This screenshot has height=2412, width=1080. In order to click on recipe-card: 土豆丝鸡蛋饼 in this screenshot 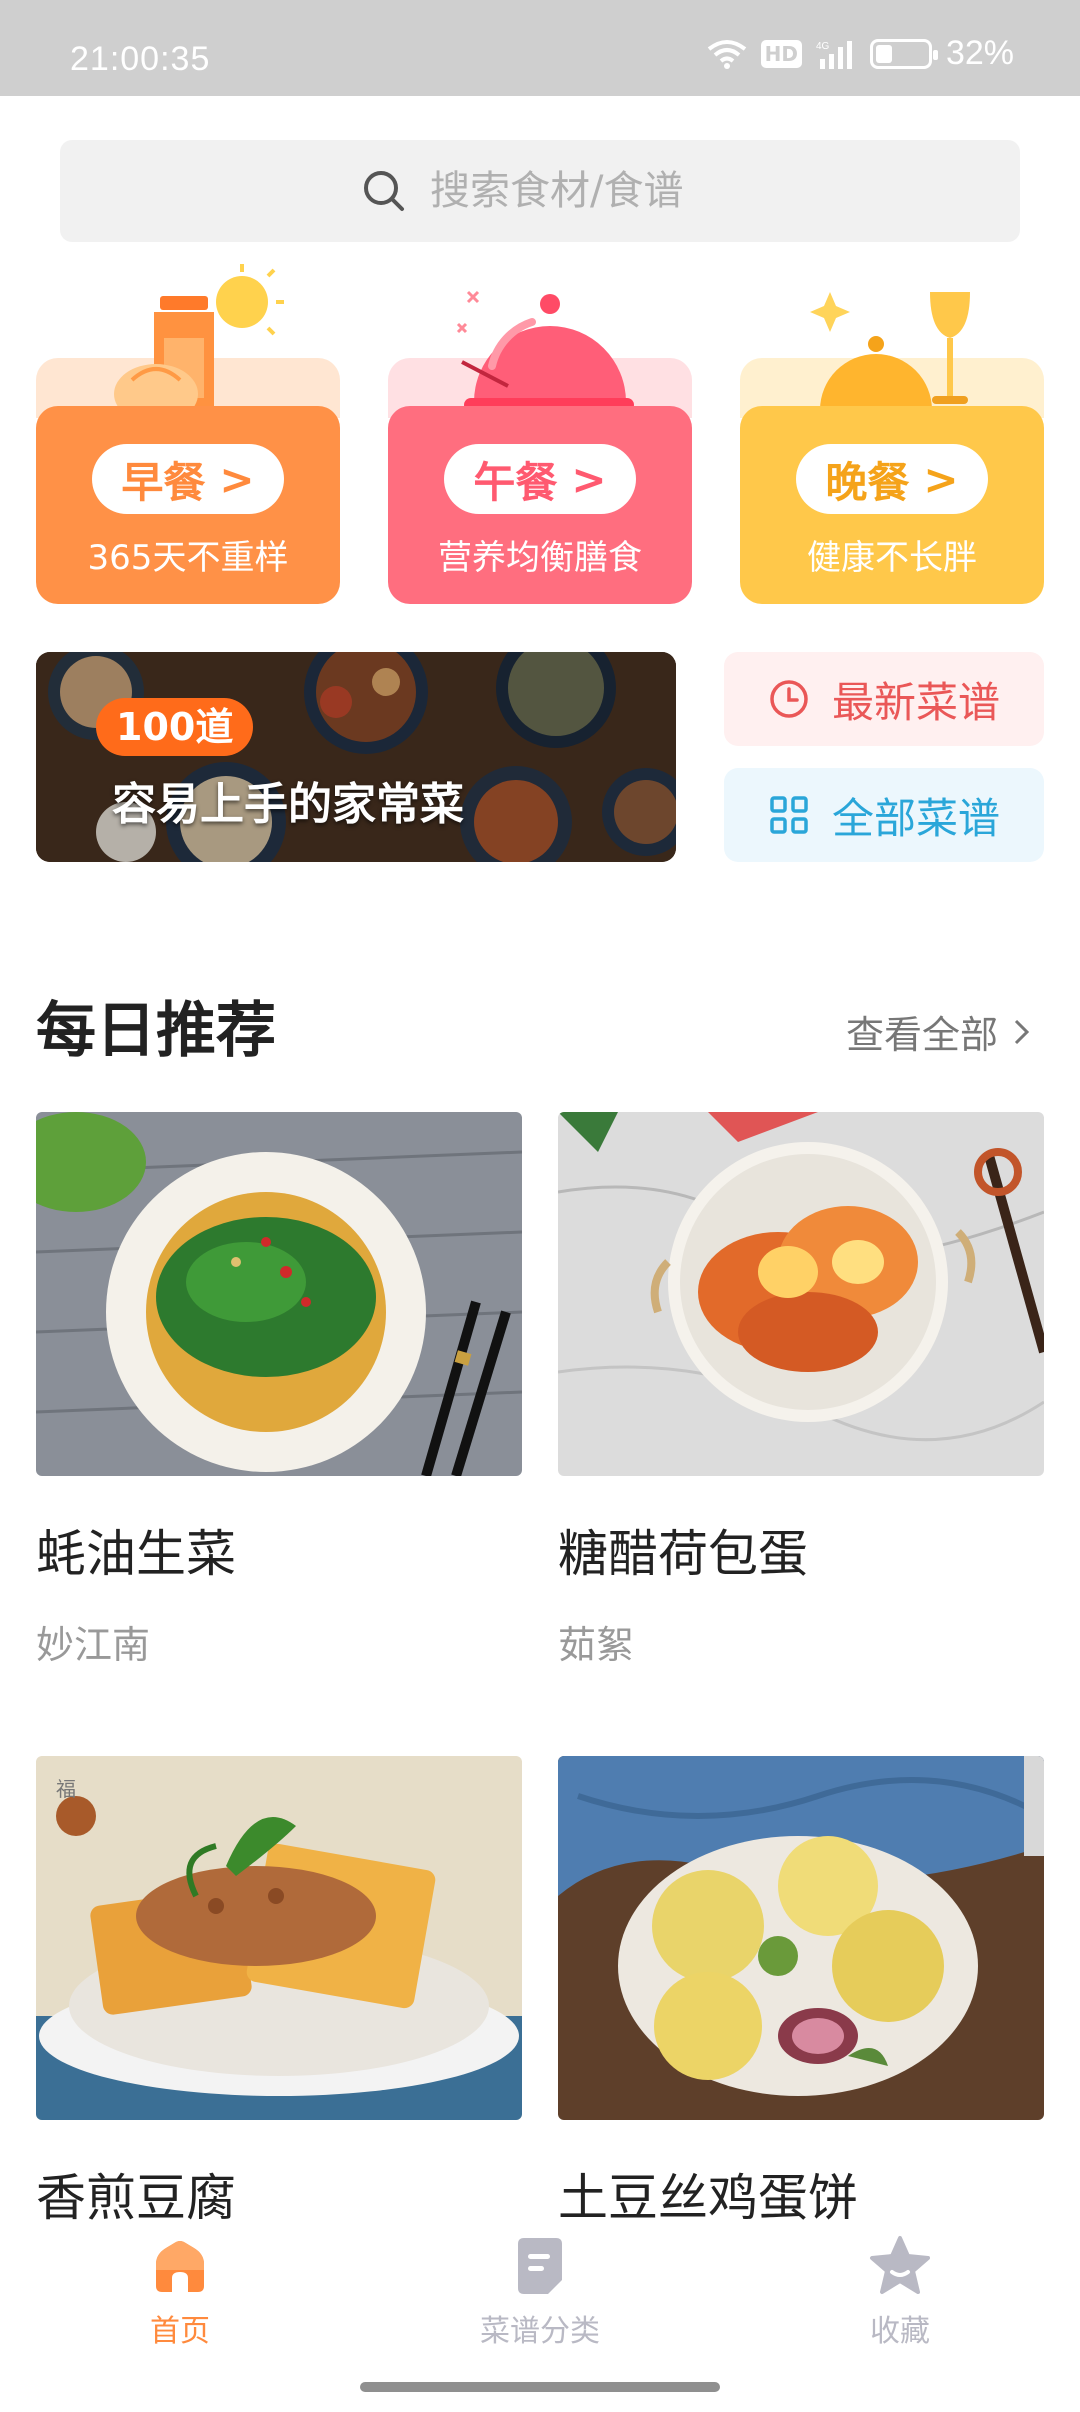, I will do `click(801, 1993)`.